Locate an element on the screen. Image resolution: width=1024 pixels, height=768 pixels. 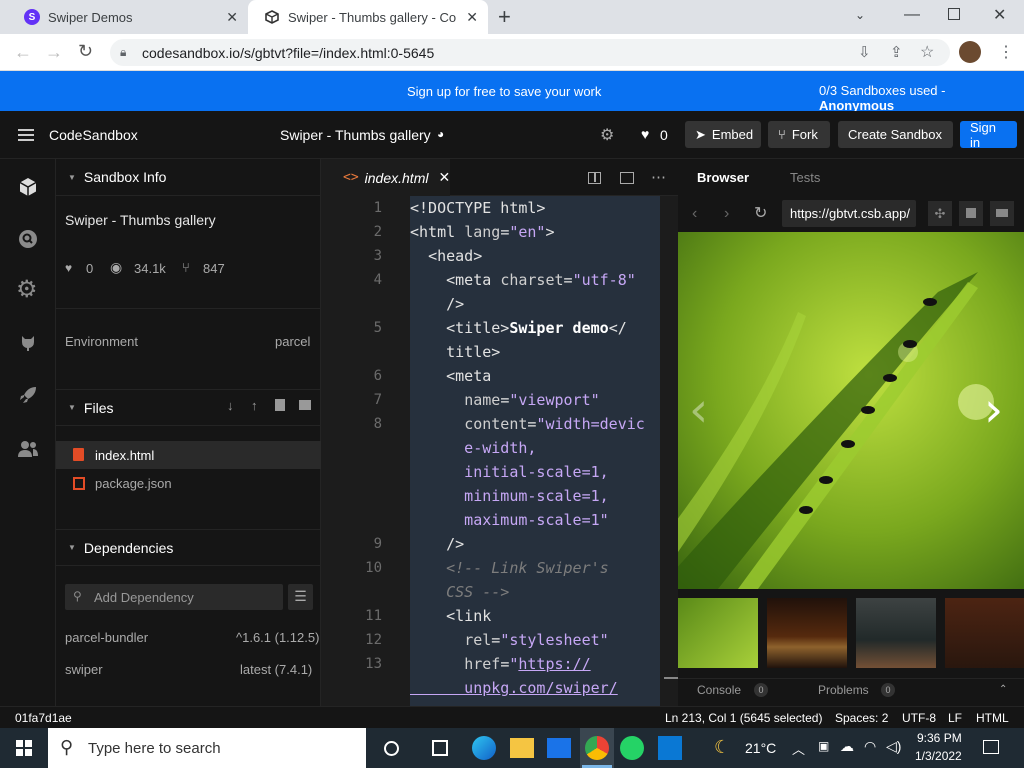
vscode-icon is located at coordinates (670, 748).